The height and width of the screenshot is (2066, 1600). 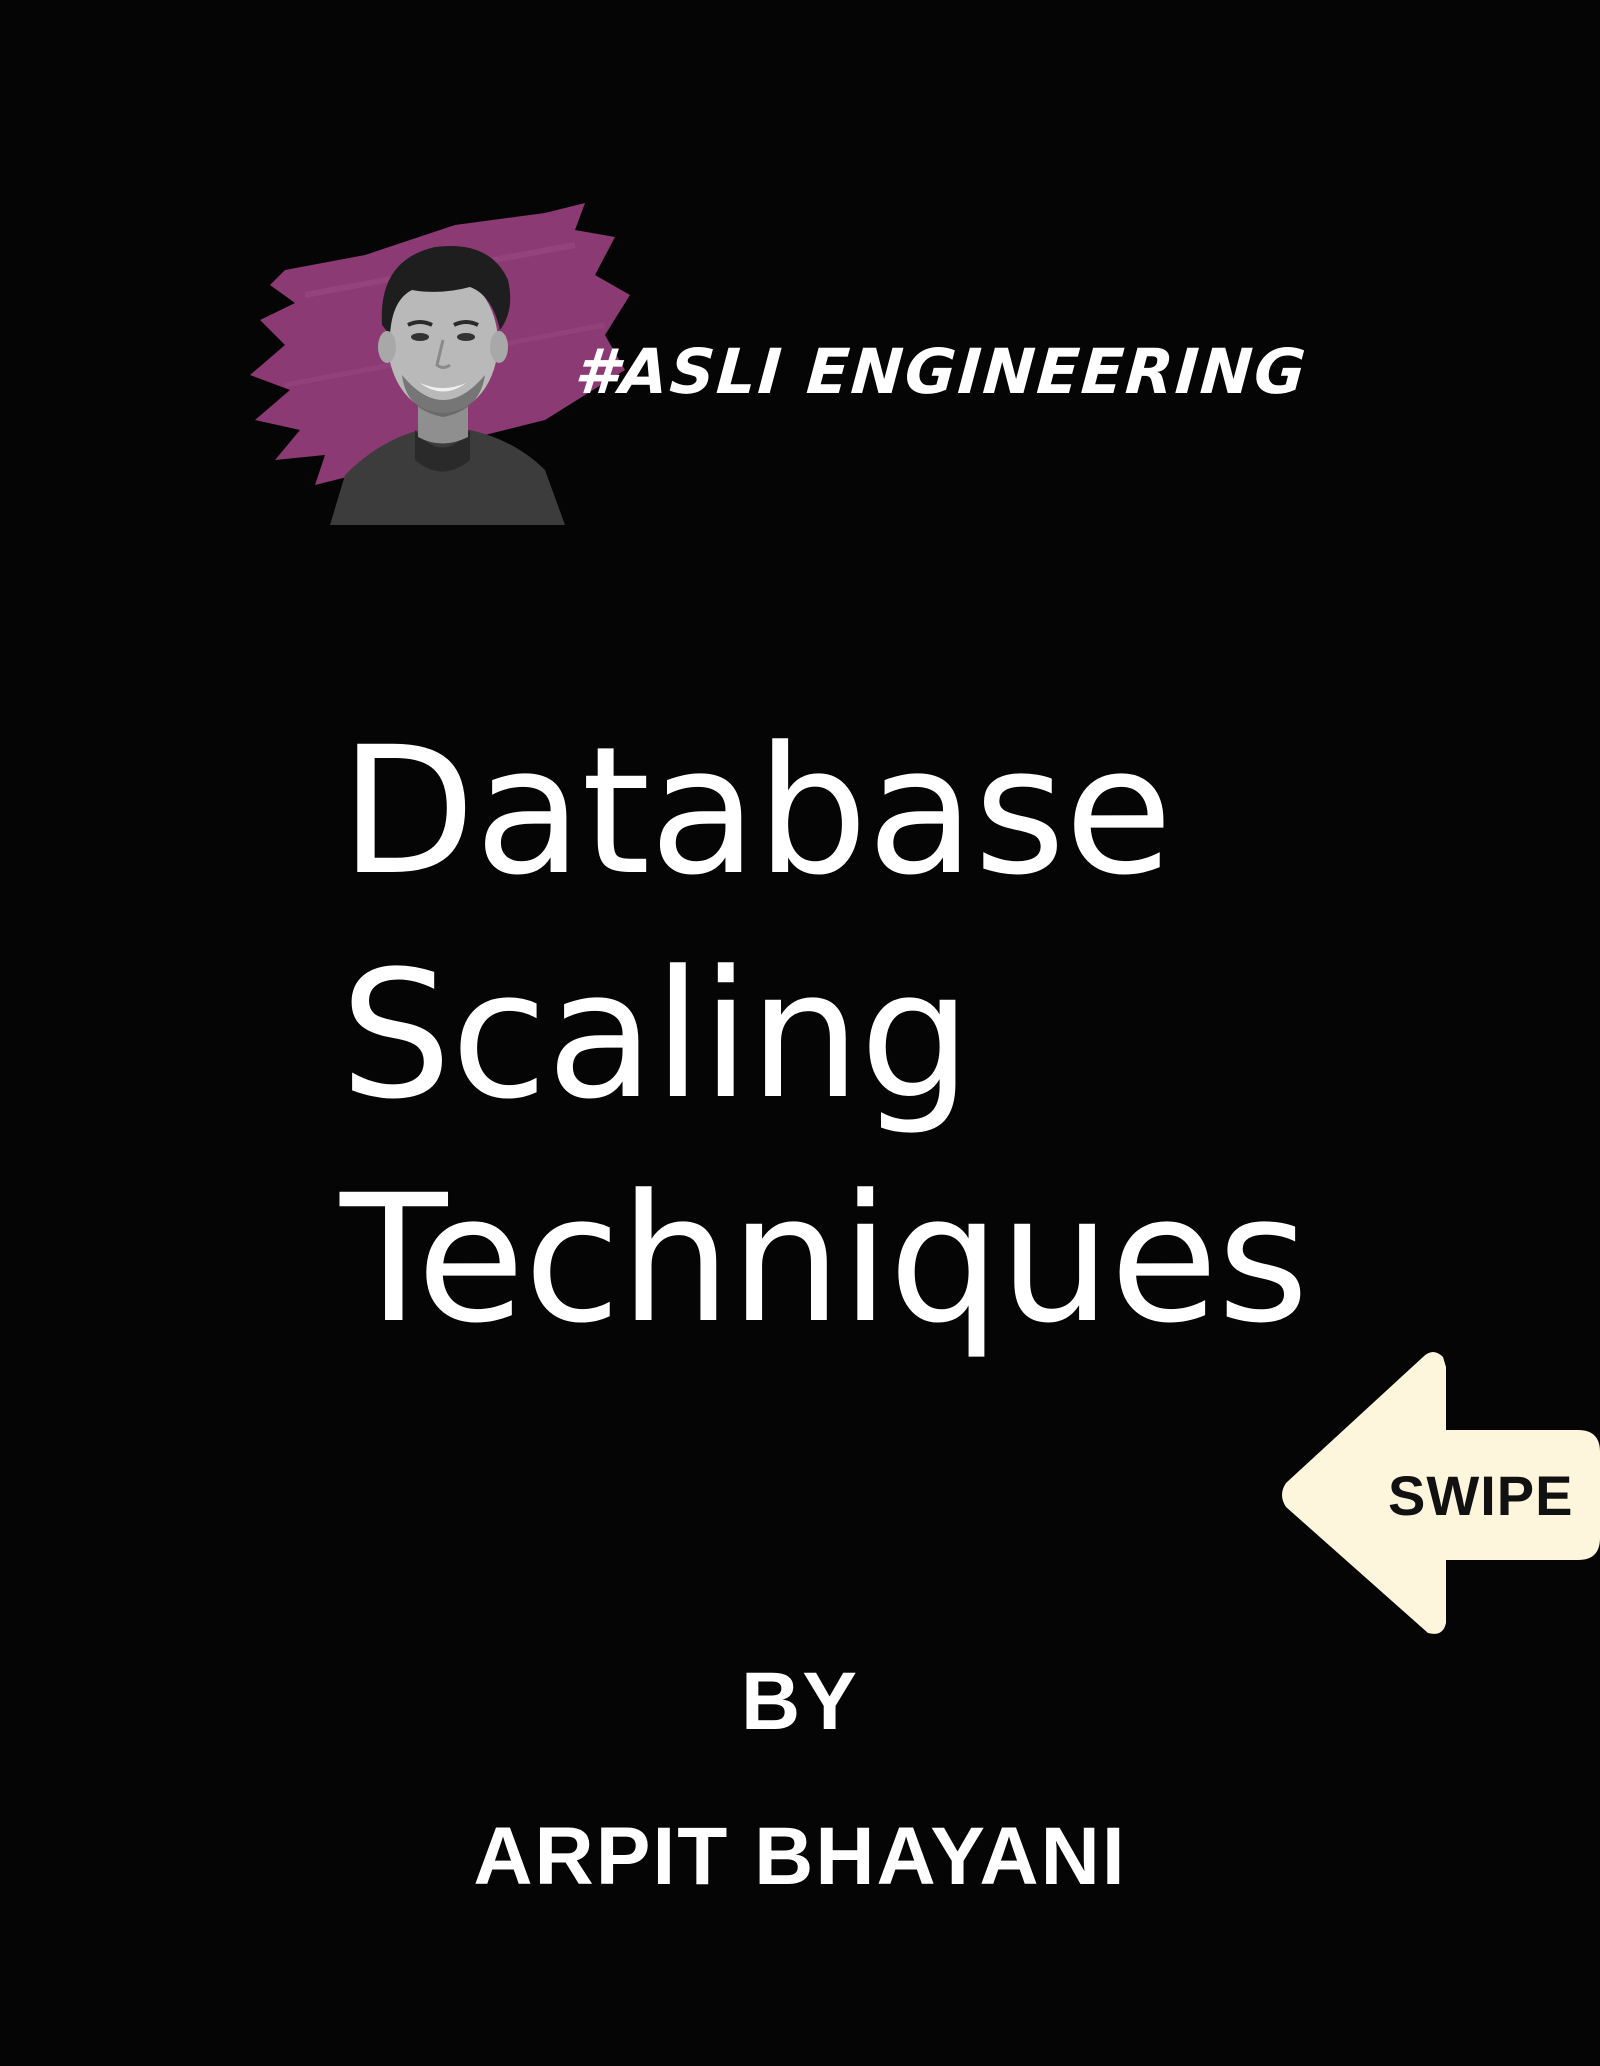 What do you see at coordinates (655, 1035) in the screenshot?
I see `title-line-2: Scaling` at bounding box center [655, 1035].